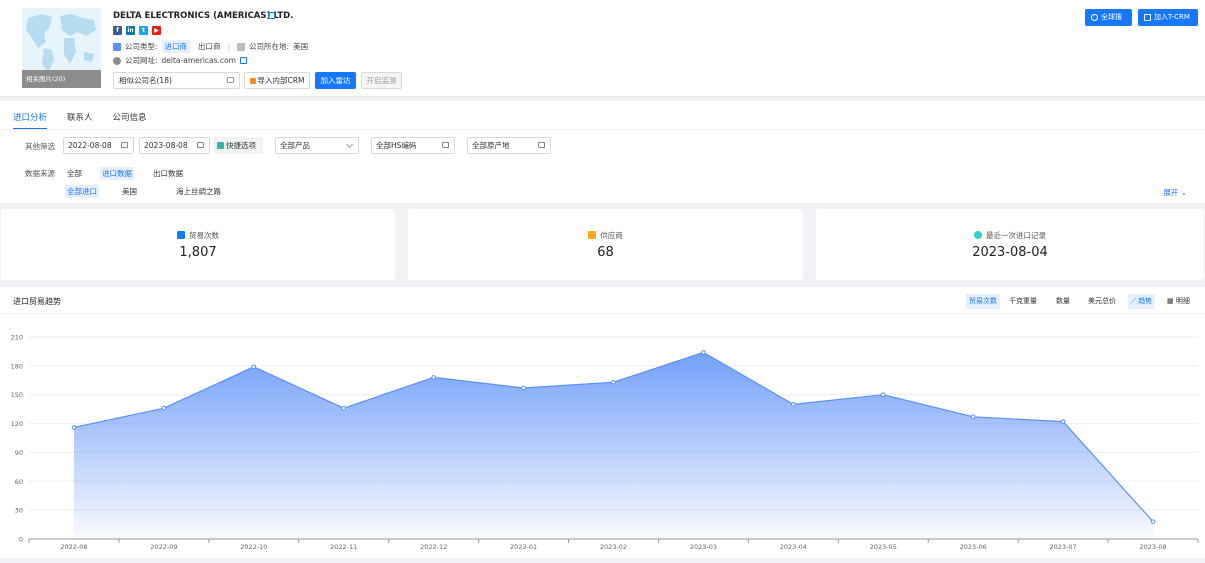 The height and width of the screenshot is (563, 1205). I want to click on end-date-value: 2023-08-08, so click(166, 145).